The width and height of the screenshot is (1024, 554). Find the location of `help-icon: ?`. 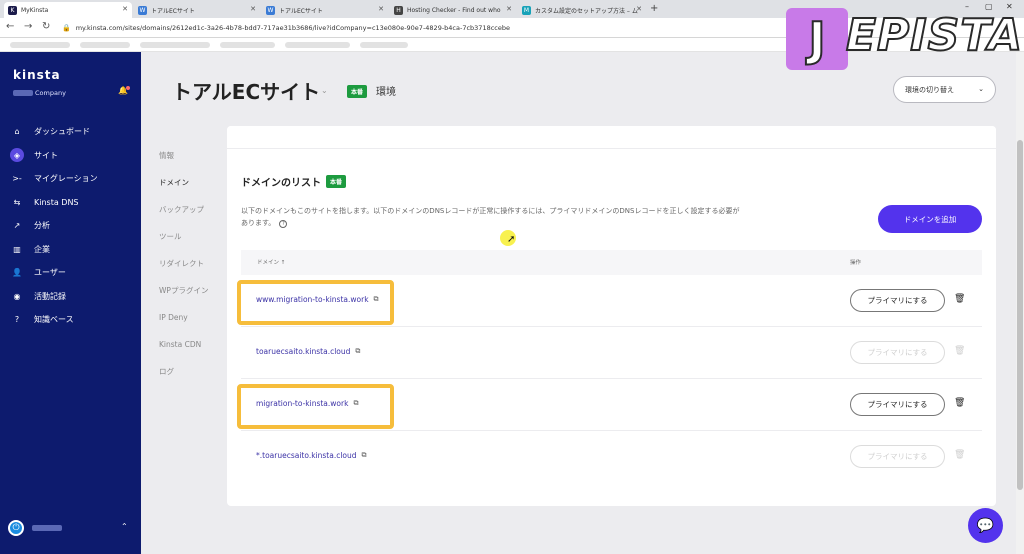

help-icon: ? is located at coordinates (283, 224).